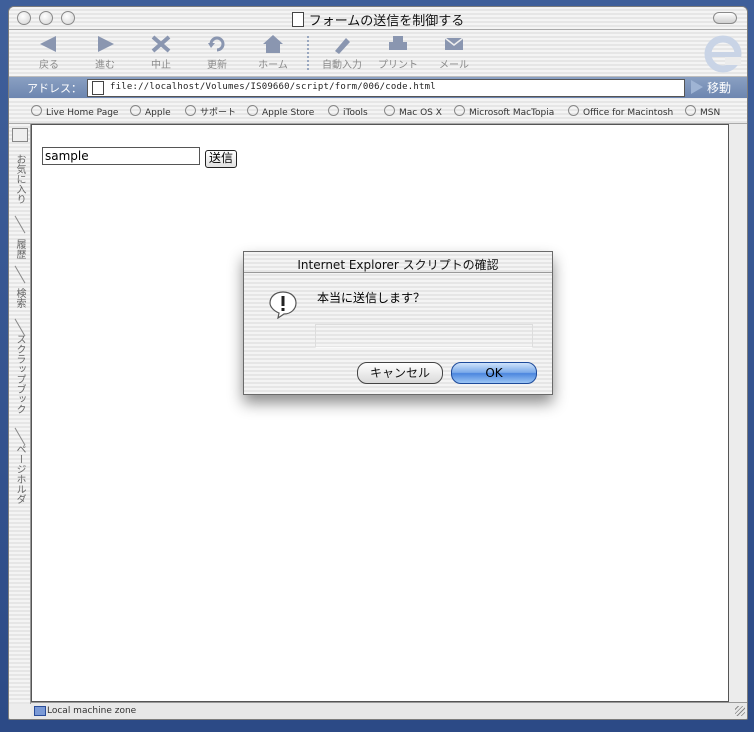  I want to click on forward-label: 進む, so click(105, 65).